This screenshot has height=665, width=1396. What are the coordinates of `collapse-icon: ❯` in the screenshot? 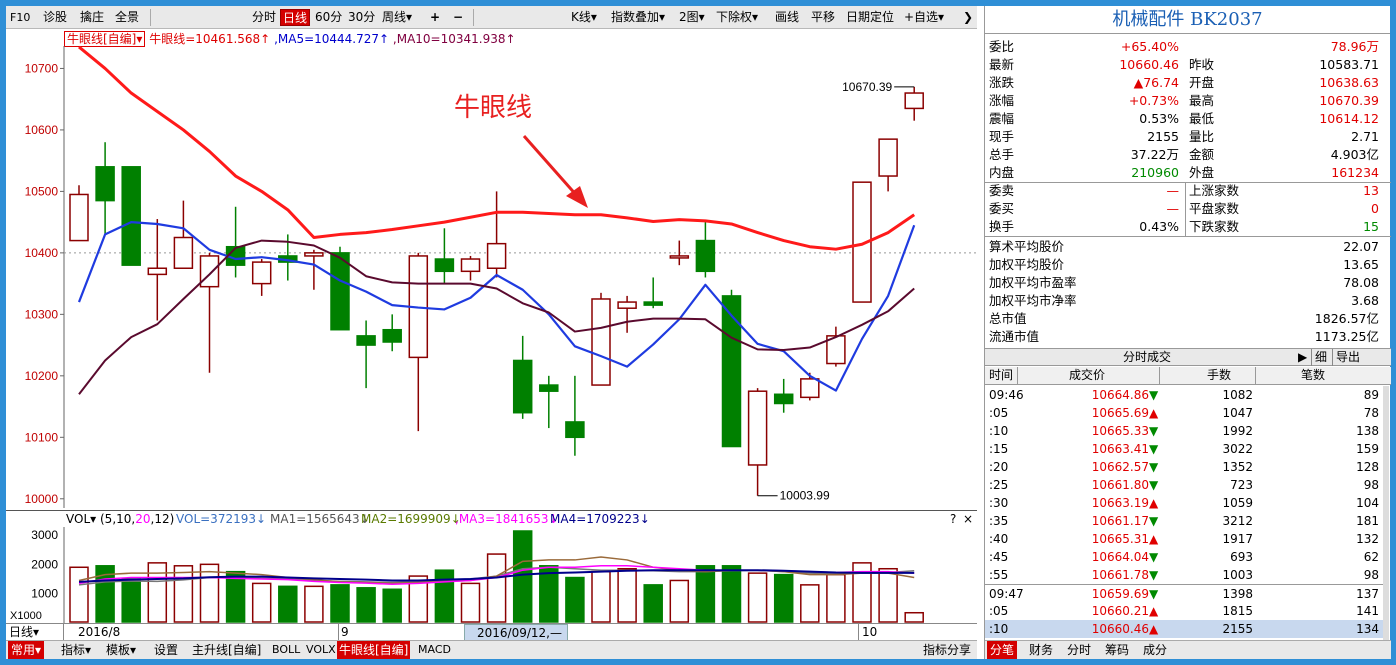 It's located at (968, 17).